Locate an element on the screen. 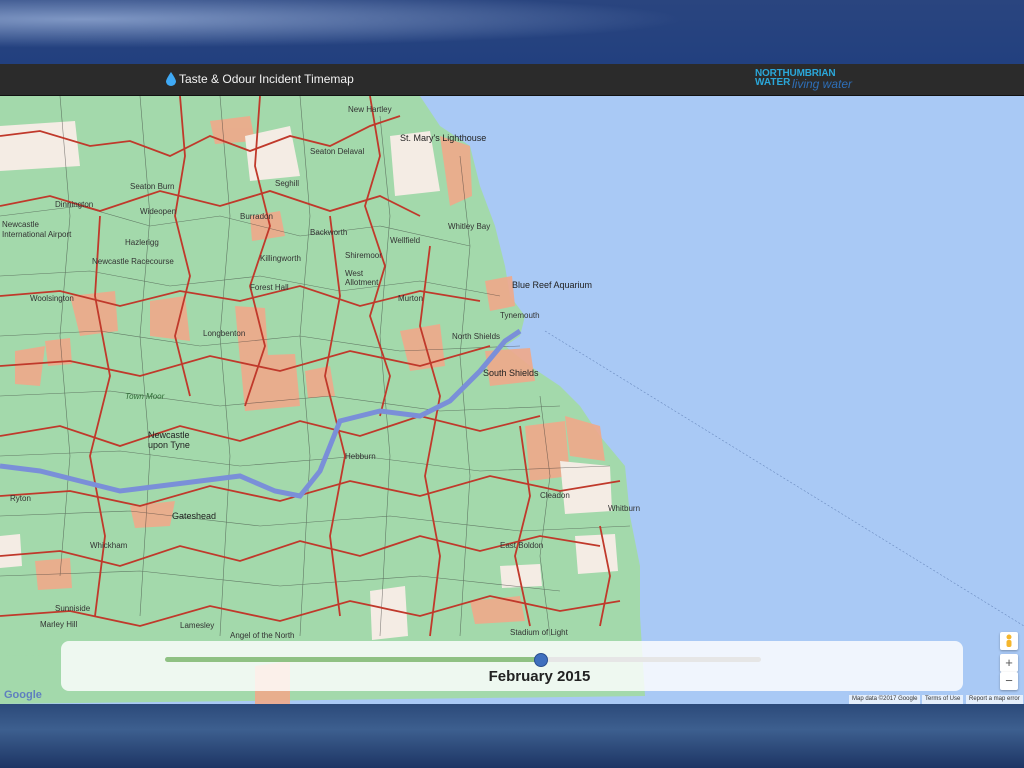 The image size is (1024, 768). background-bottom is located at coordinates (512, 736).